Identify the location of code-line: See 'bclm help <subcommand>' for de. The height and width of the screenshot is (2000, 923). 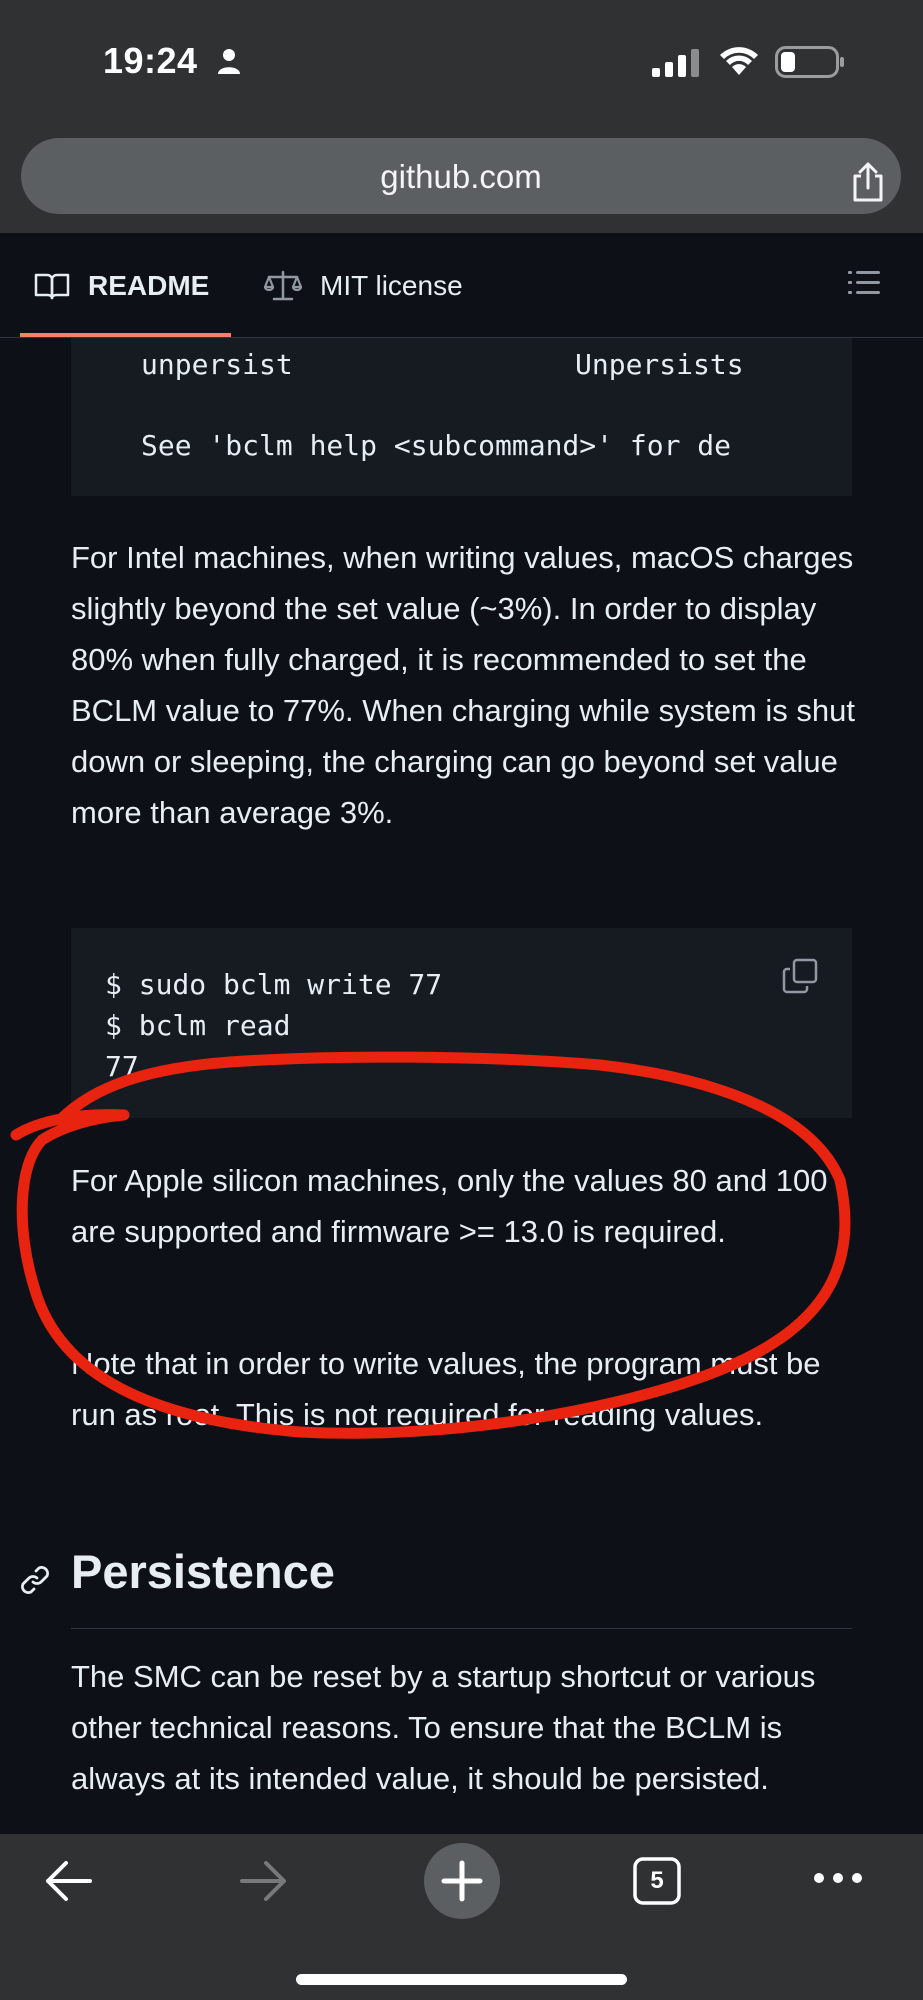
(436, 445).